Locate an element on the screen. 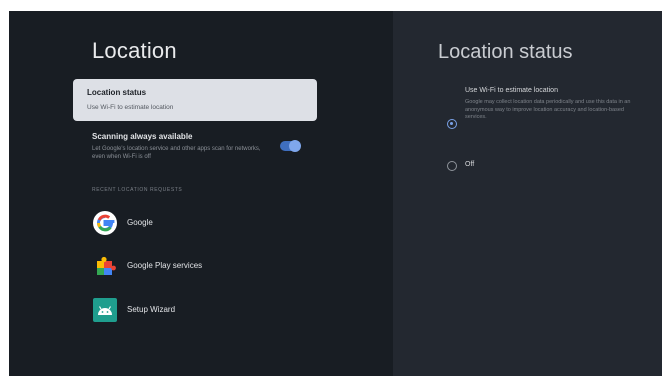  radio-off is located at coordinates (452, 166).